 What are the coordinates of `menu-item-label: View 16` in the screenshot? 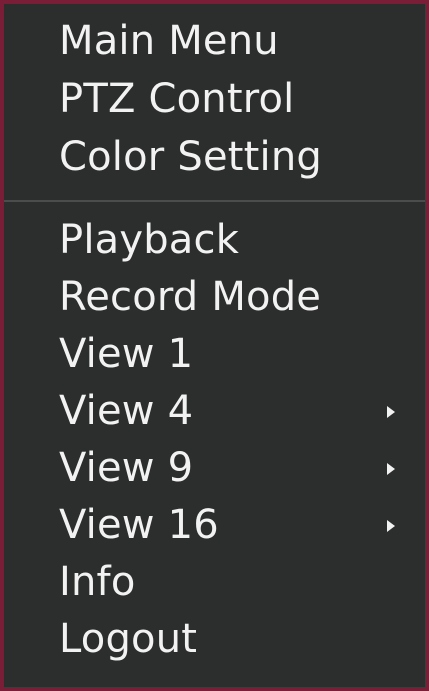 It's located at (139, 525).